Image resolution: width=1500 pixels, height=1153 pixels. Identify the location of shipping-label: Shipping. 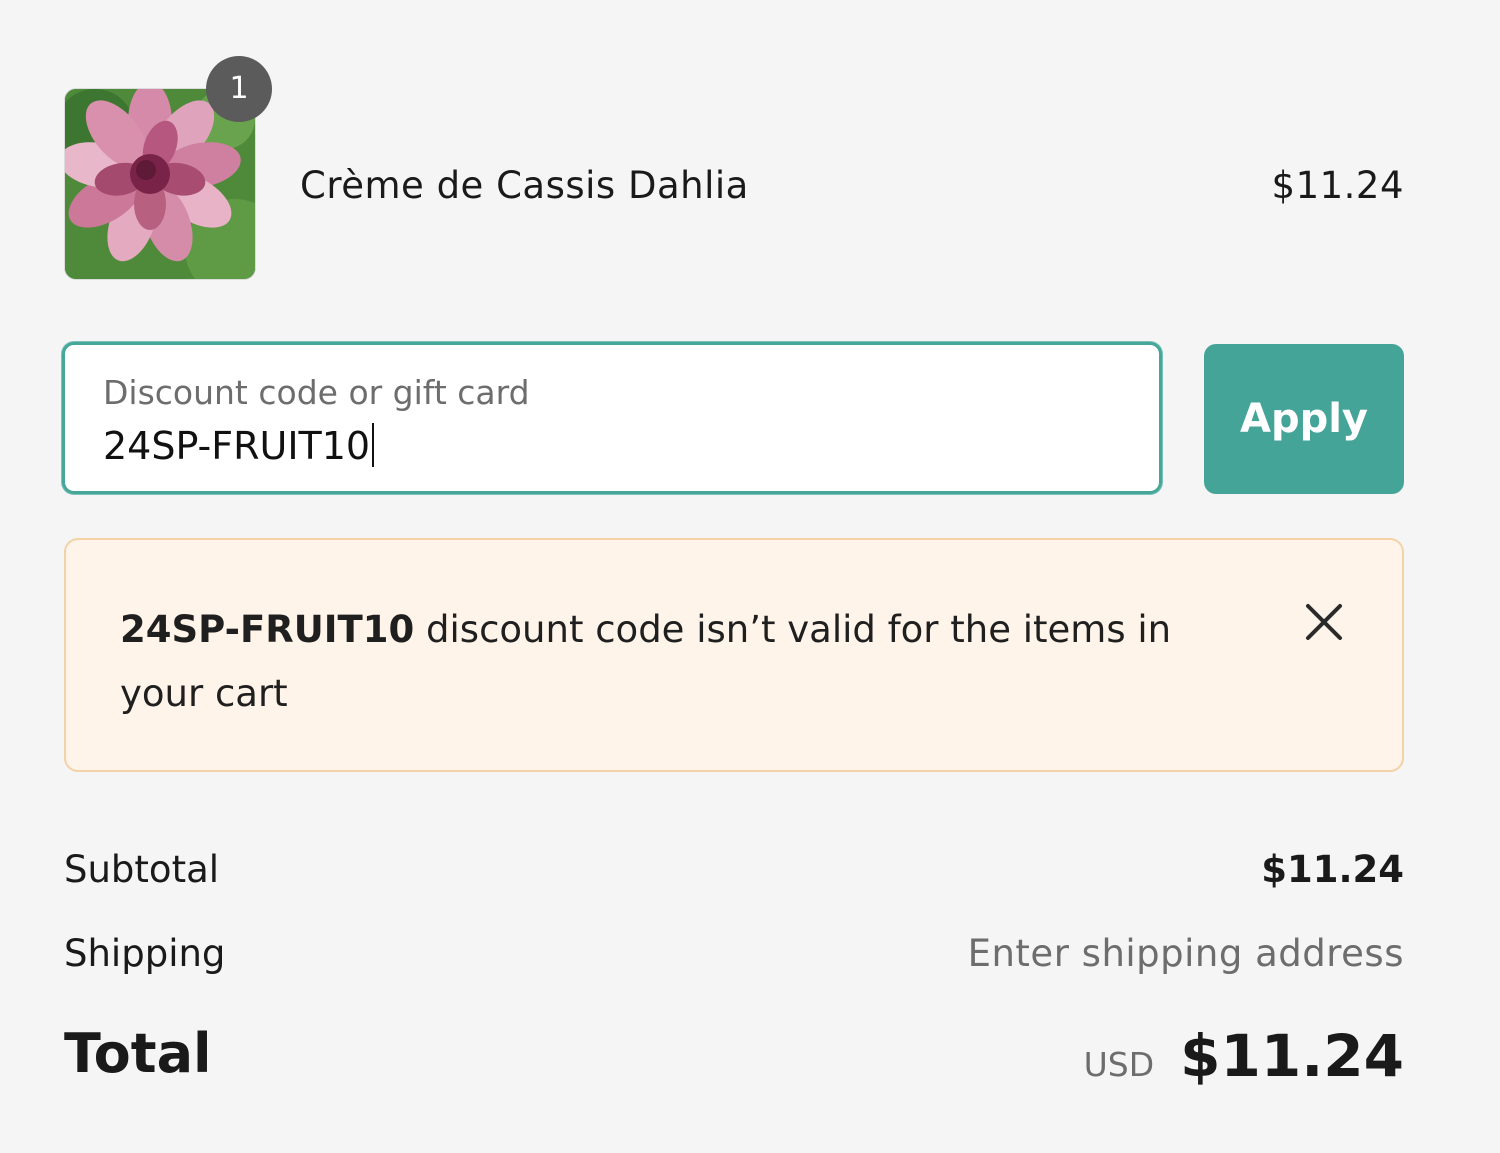
(145, 953).